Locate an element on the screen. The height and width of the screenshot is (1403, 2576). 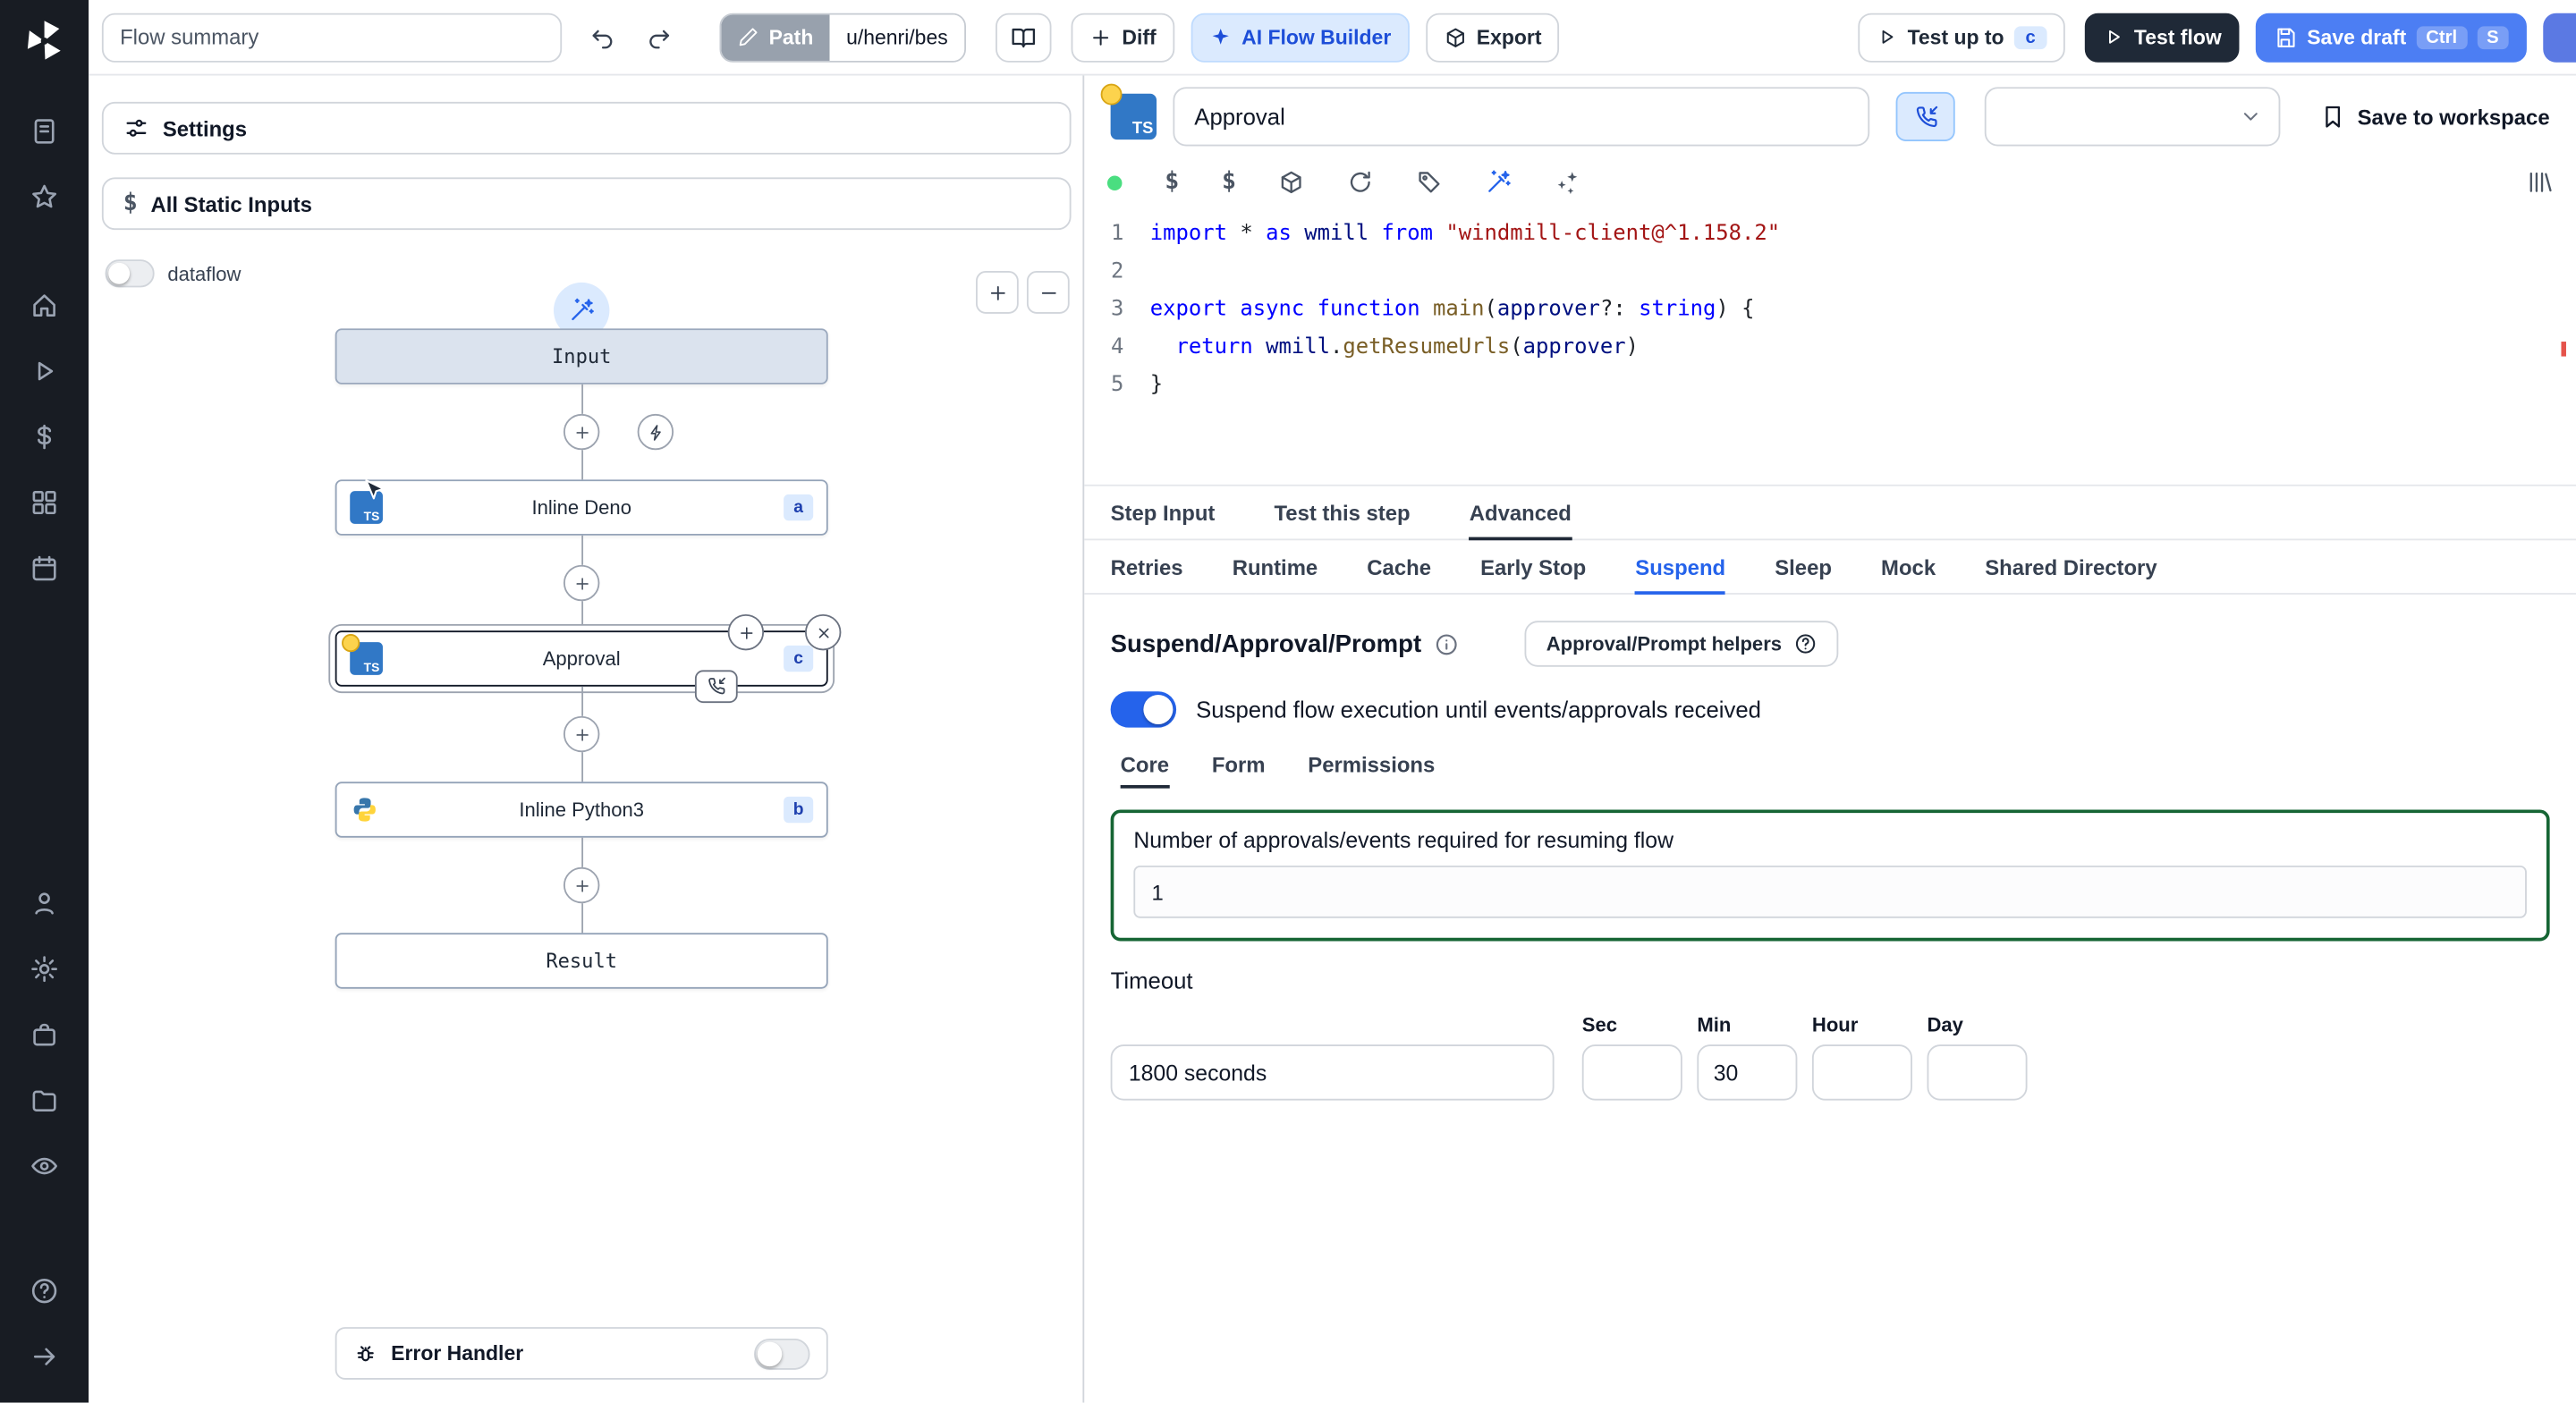
clipped-deploy-button is located at coordinates (2559, 37).